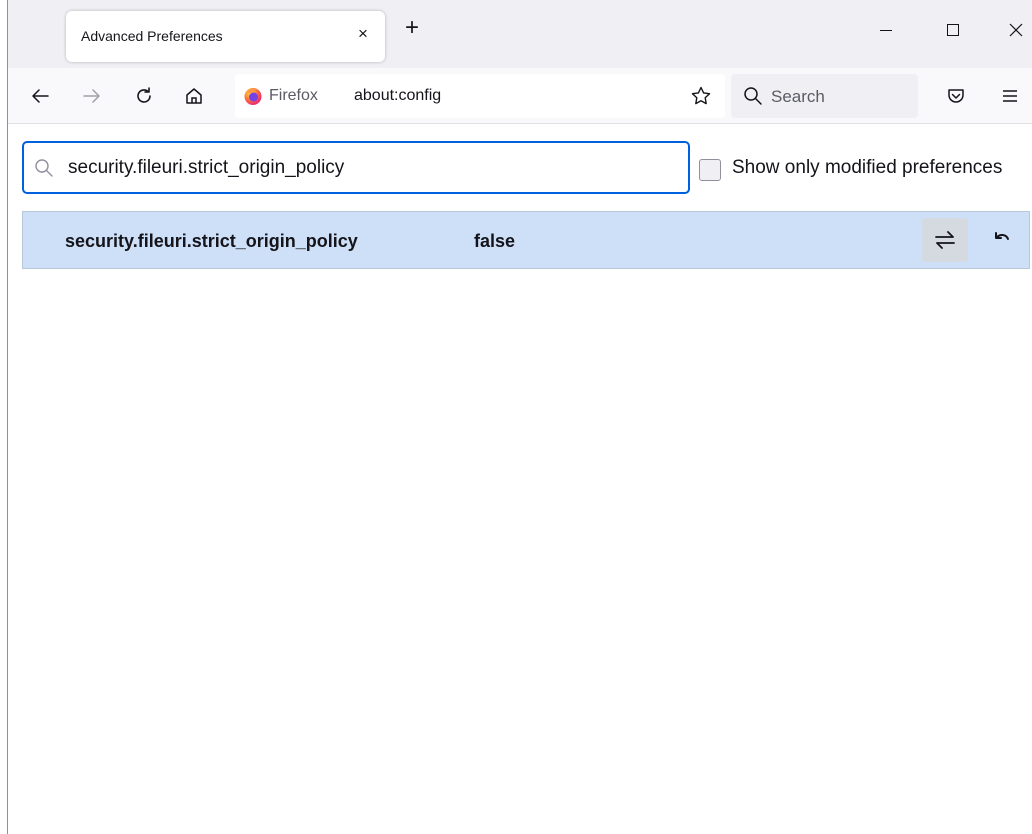 The height and width of the screenshot is (834, 1032). I want to click on forward-arrow-icon, so click(91, 96).